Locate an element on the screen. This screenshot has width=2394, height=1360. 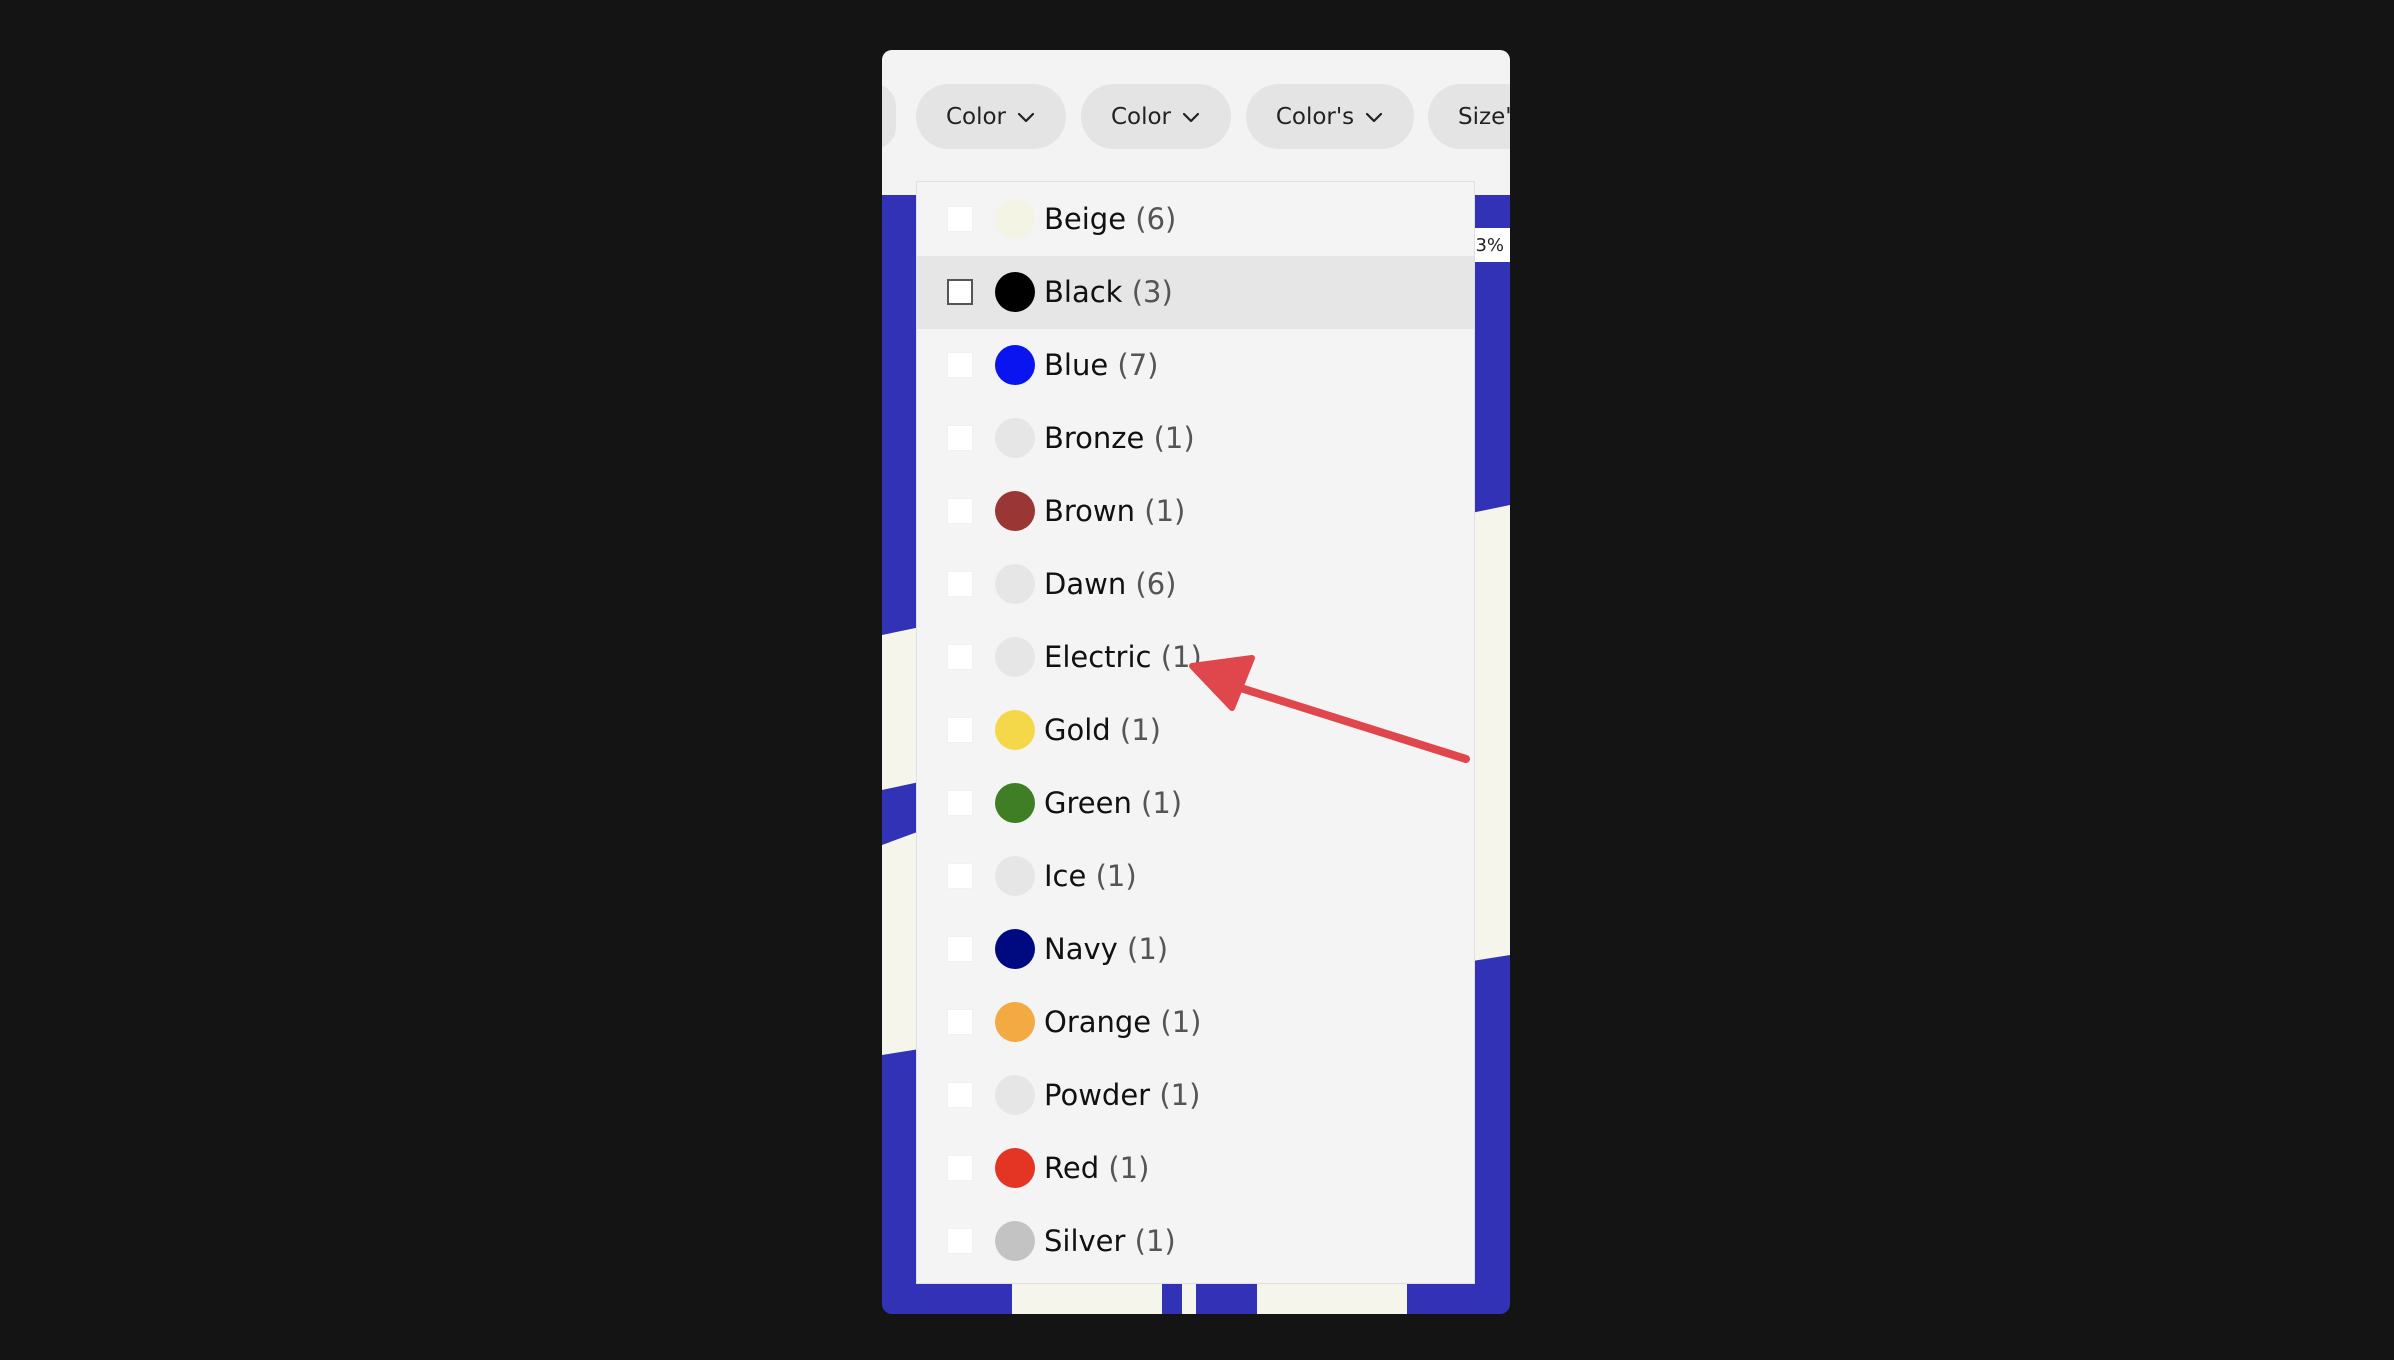
filter-pill-color-1: Color is located at coordinates (991, 116).